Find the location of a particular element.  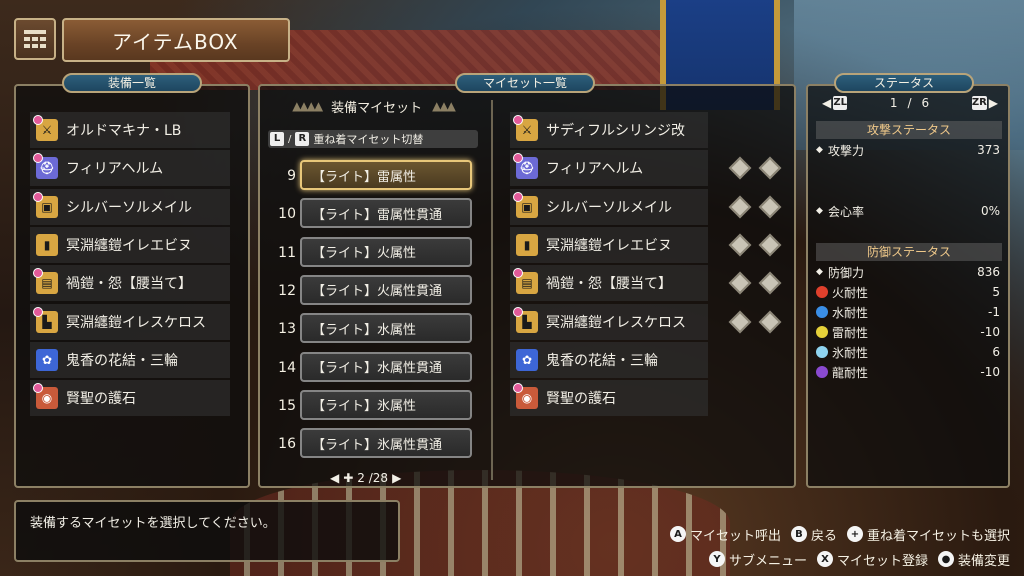

equipment-row-waist: ▤ 禍鎧・怨【腰当て】 is located at coordinates (130, 283).